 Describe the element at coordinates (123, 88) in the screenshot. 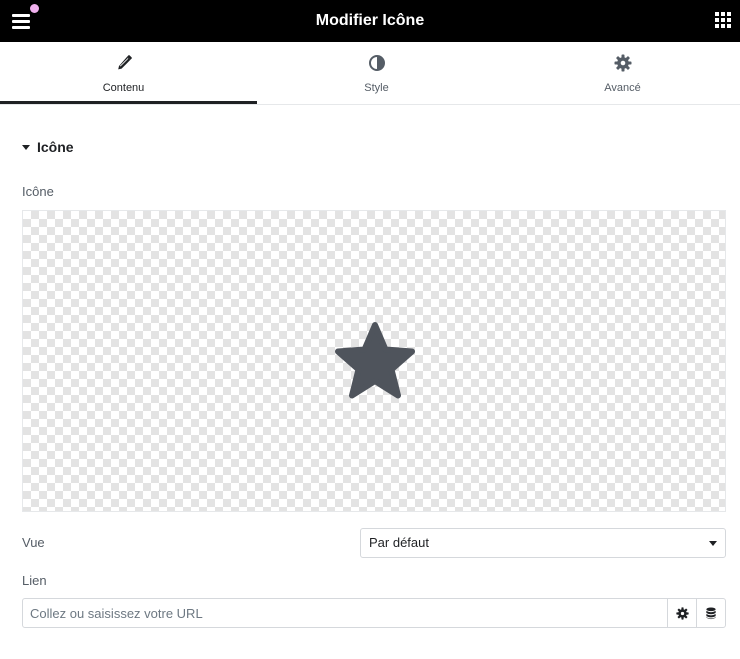

I see `tab-label: Contenu` at that location.